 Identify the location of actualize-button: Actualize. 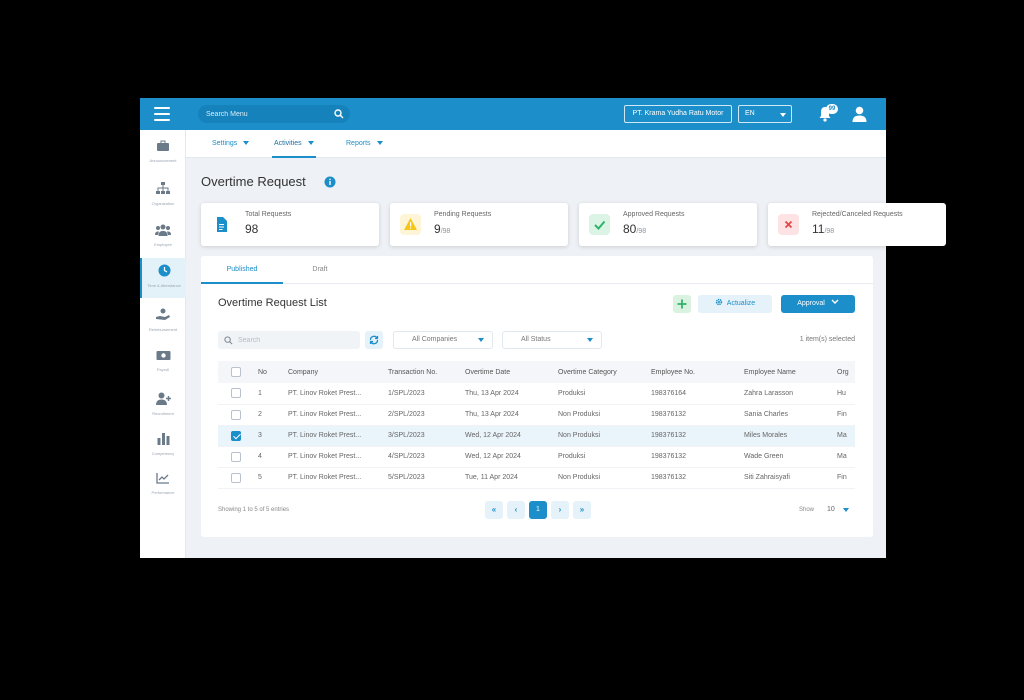
(735, 304).